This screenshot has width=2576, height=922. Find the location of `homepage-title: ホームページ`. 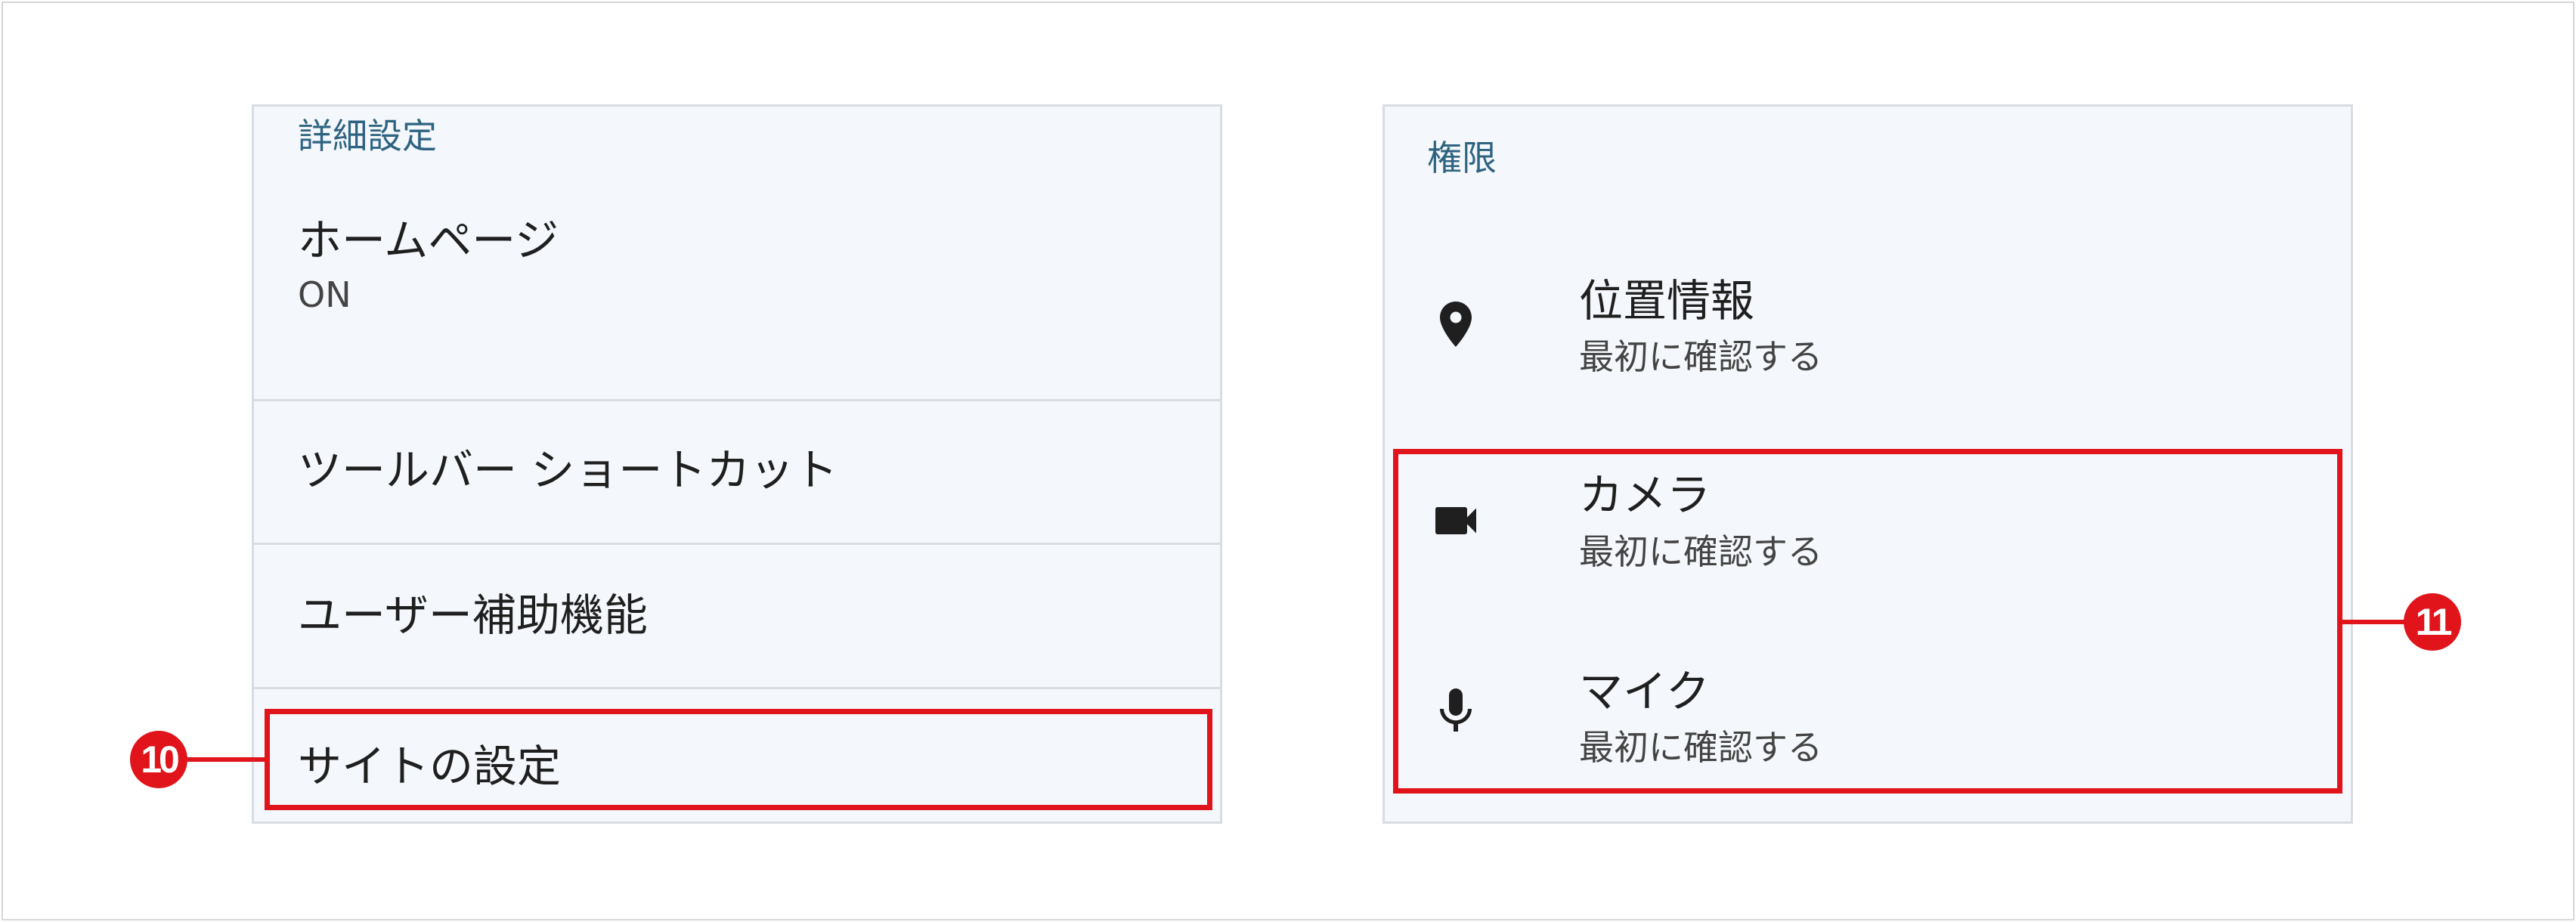

homepage-title: ホームページ is located at coordinates (428, 241).